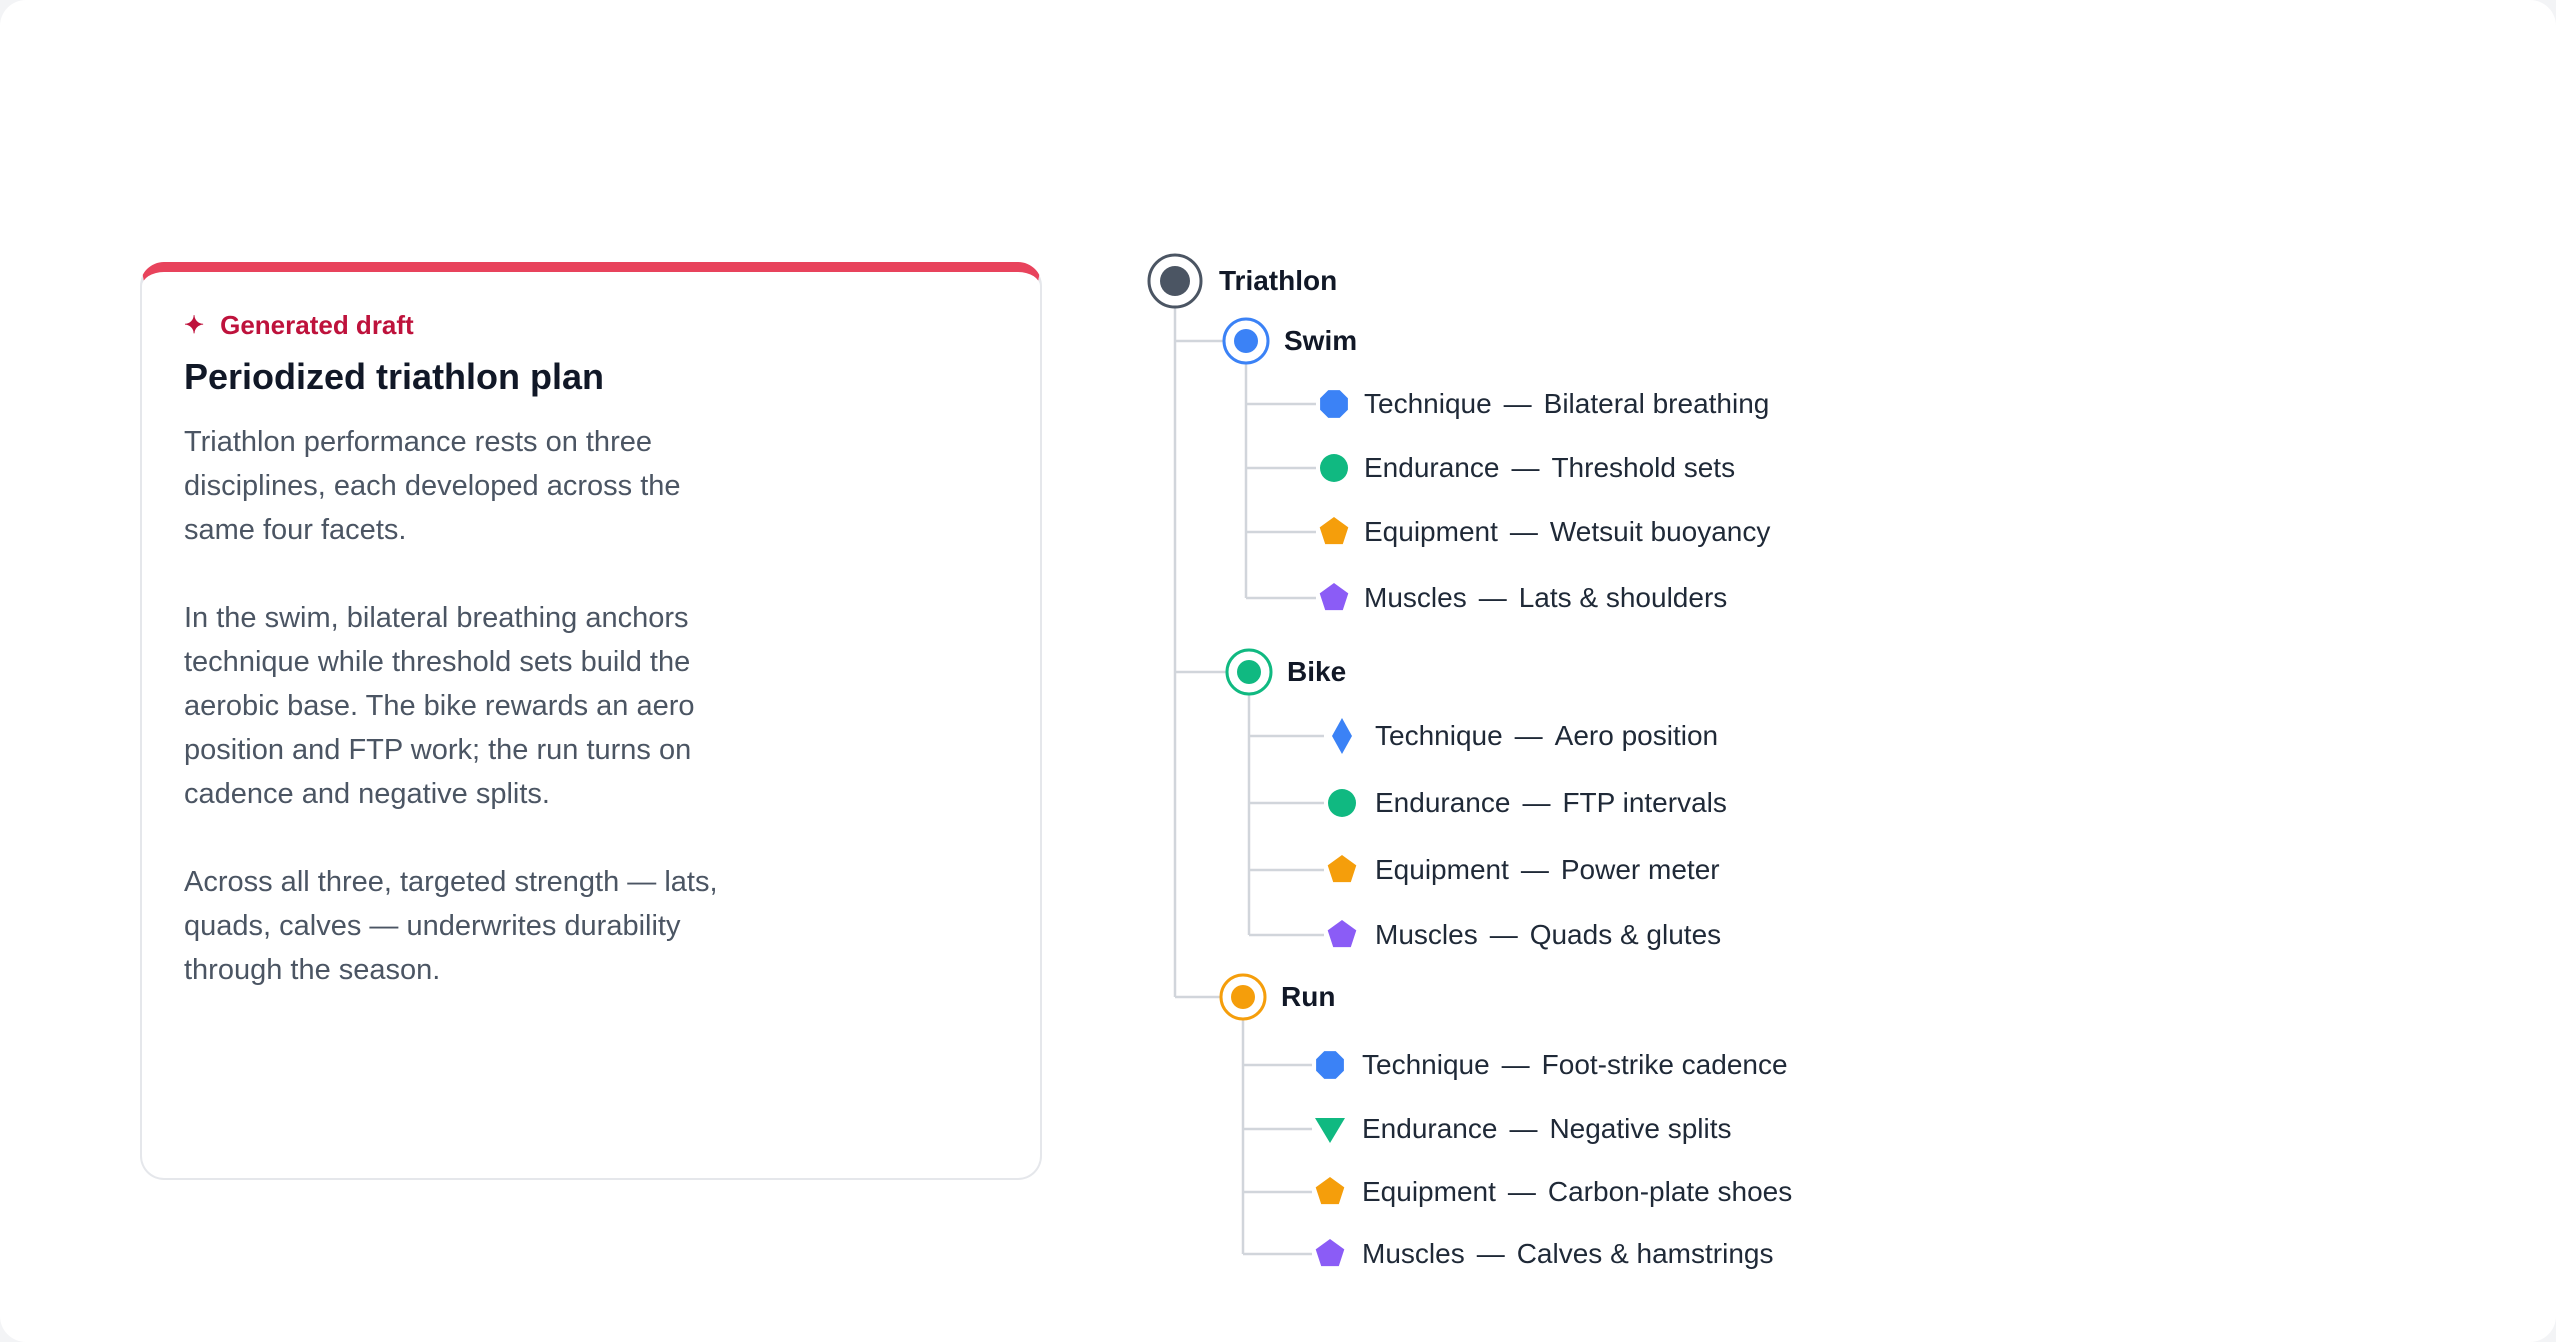  I want to click on branch-label: Swim, so click(1320, 341).